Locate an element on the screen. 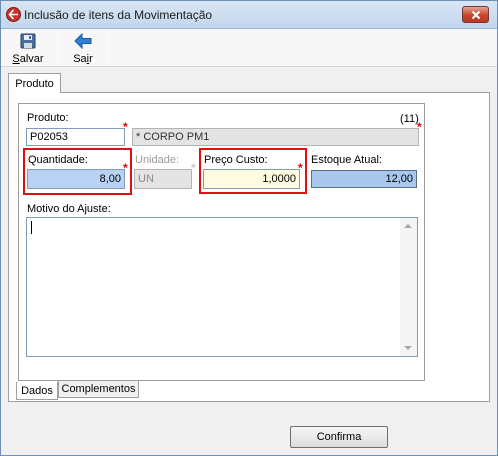 This screenshot has height=456, width=498. preco-custo-input: 1,0000 is located at coordinates (251, 179).